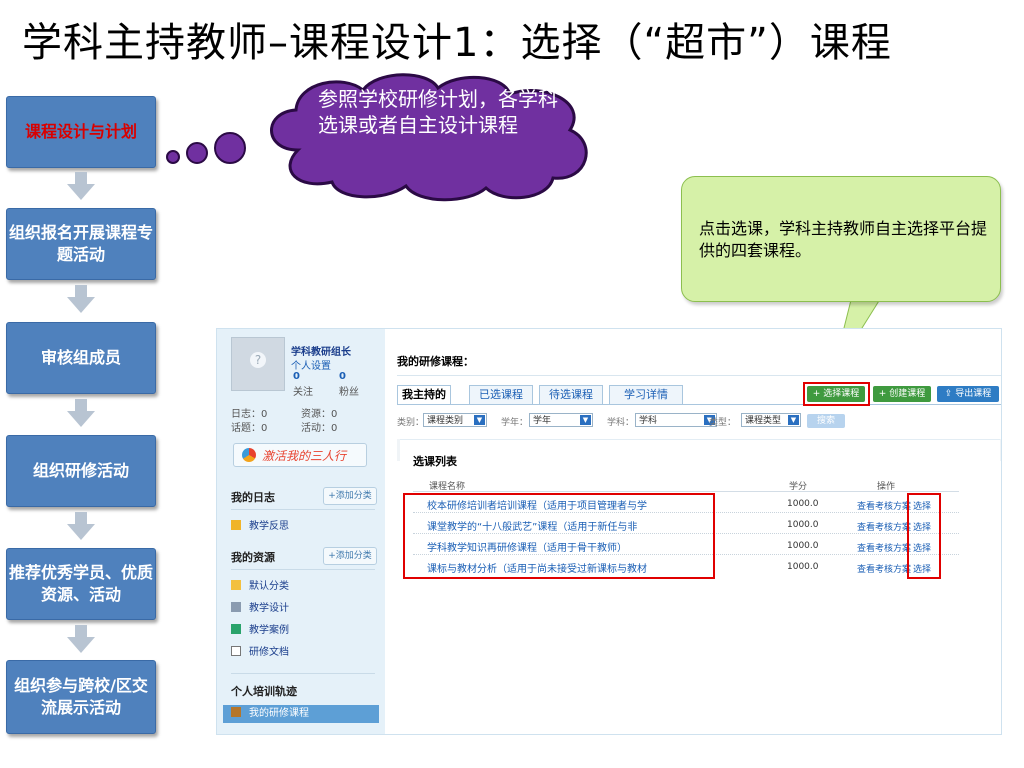 The width and height of the screenshot is (1024, 768). I want to click on flow-step-recommend: 推荐优秀学员、优质资源、活动, so click(81, 584).